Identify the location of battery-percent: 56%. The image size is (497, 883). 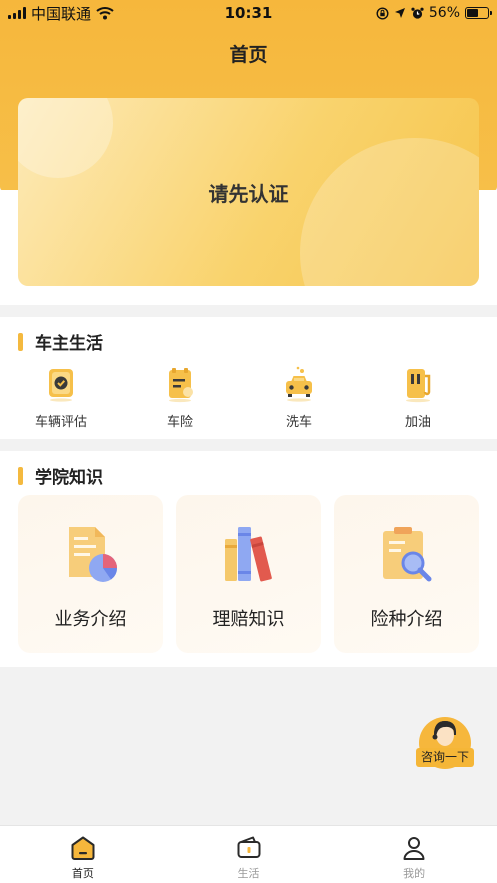
(444, 13).